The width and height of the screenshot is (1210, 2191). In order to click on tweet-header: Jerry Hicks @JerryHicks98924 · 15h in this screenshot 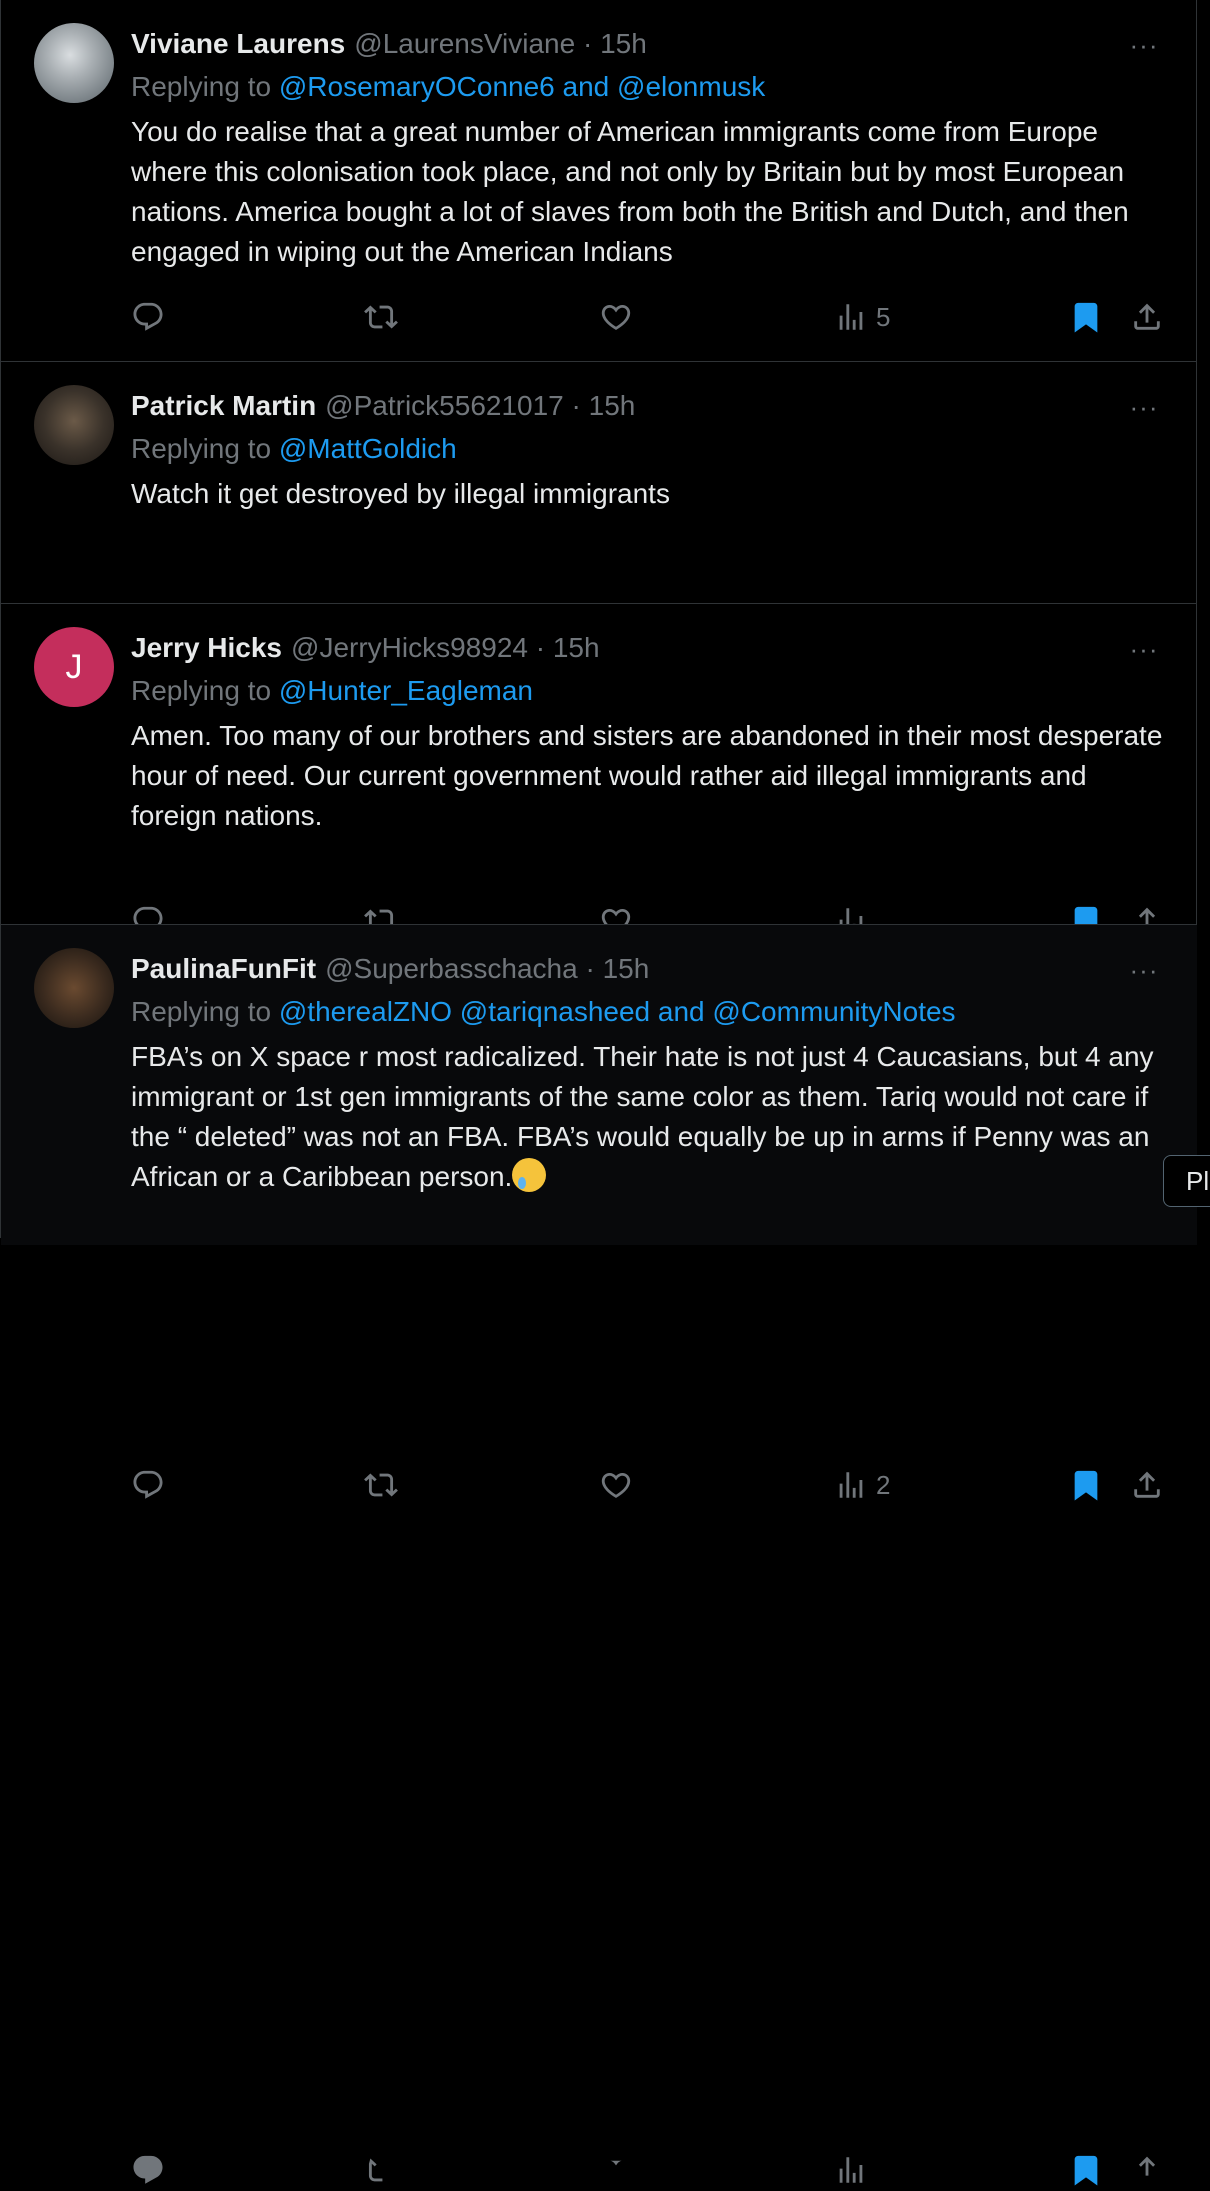, I will do `click(365, 648)`.